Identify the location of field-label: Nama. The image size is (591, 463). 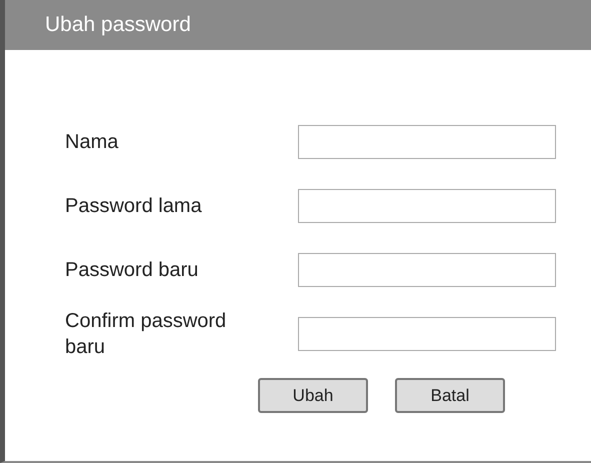
(92, 142).